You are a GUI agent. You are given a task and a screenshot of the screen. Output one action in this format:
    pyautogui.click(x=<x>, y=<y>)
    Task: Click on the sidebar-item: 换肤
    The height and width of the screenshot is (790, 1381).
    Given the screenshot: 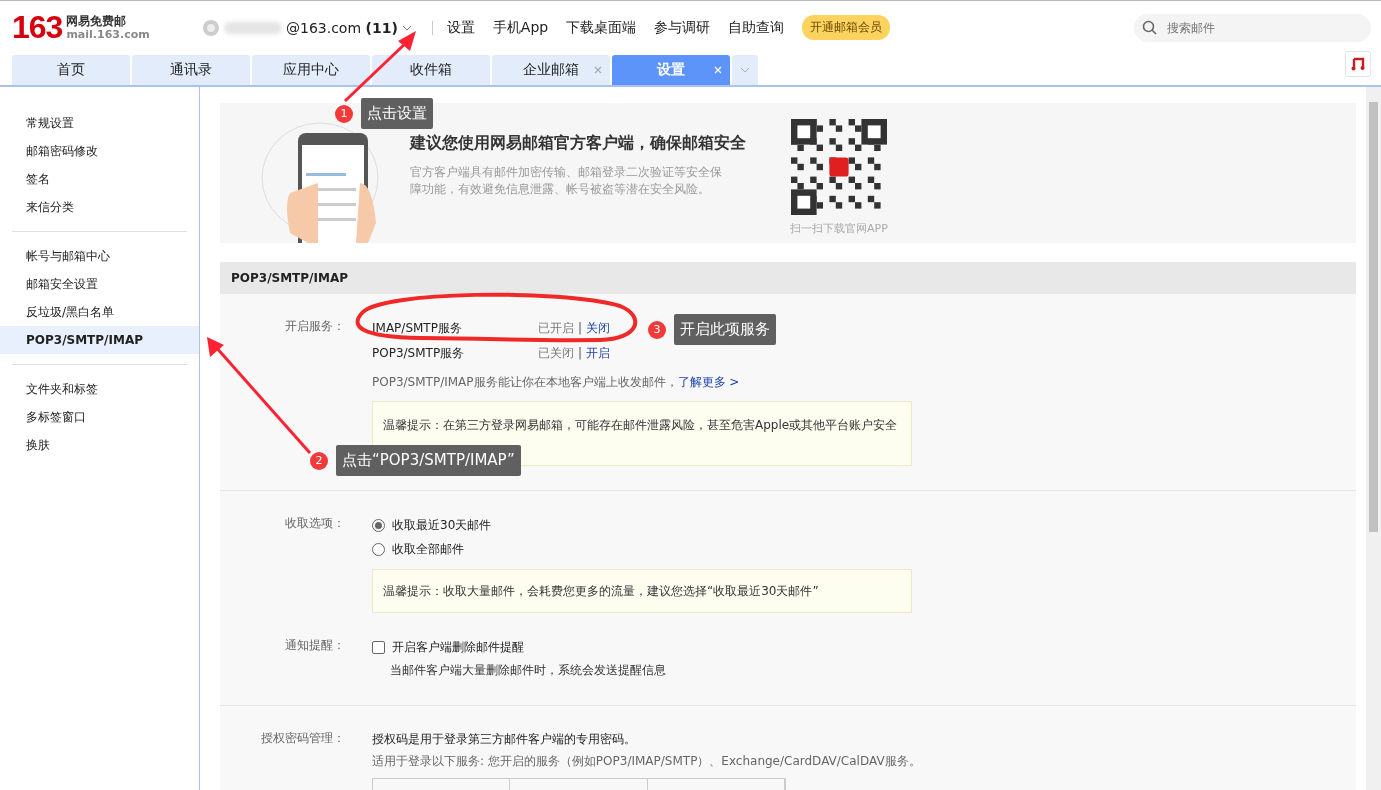 What is the action you would take?
    pyautogui.click(x=99, y=445)
    